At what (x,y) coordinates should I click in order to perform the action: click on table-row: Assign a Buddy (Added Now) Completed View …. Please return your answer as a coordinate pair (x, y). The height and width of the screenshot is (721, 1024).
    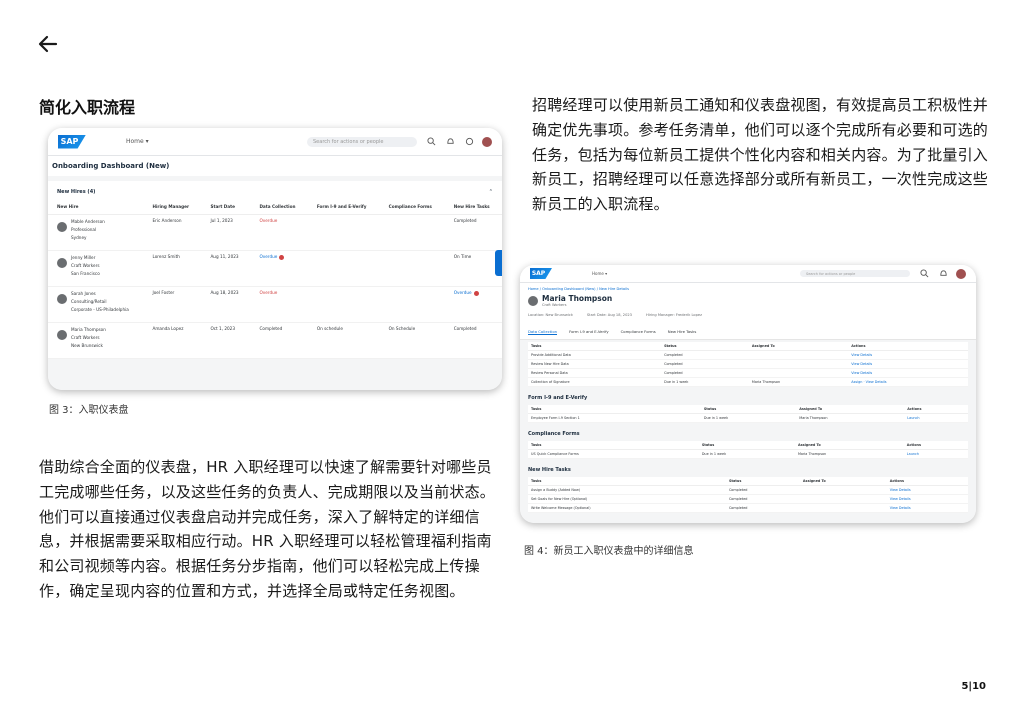
    Looking at the image, I should click on (748, 490).